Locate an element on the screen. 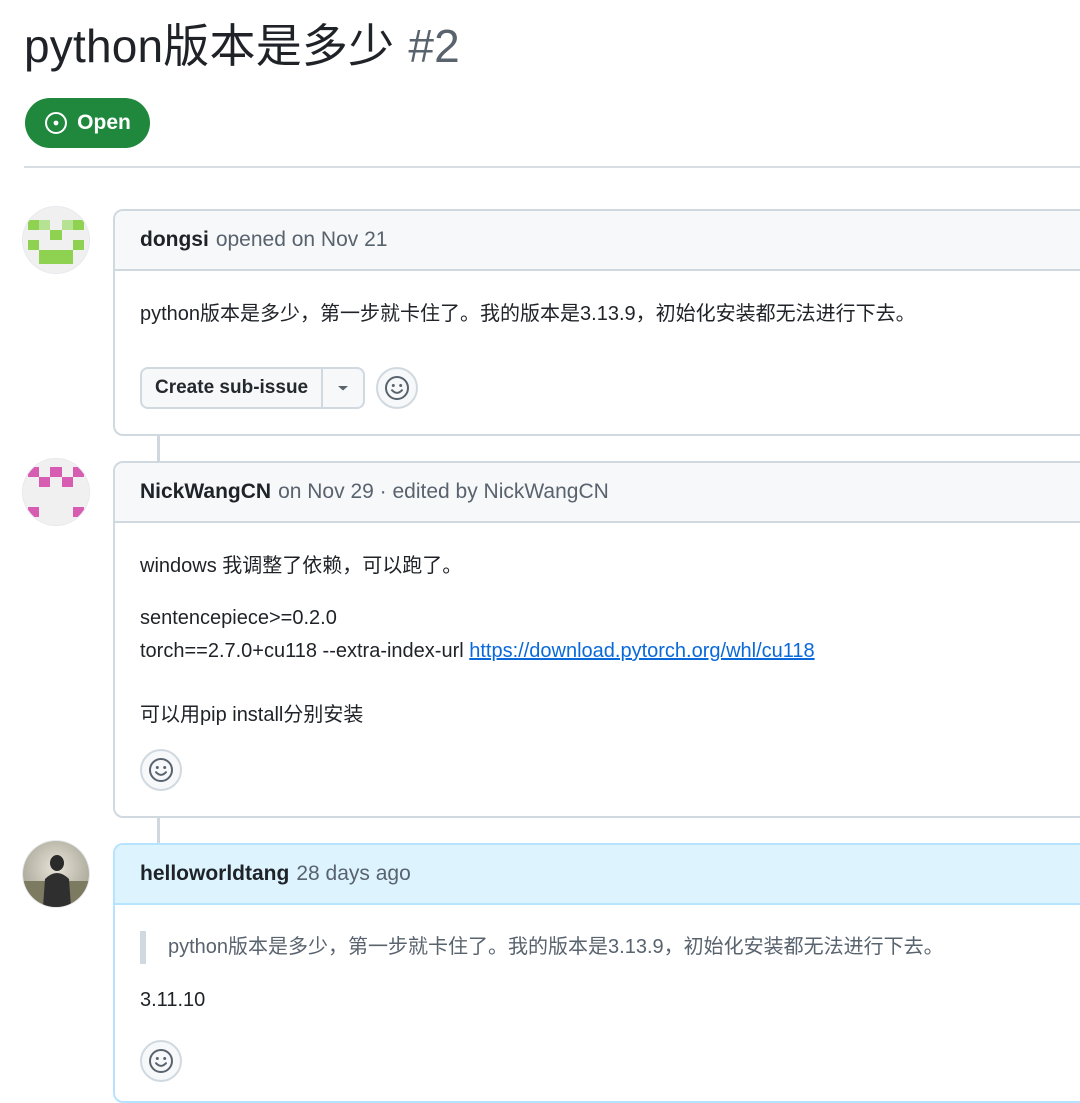 The width and height of the screenshot is (1080, 1103). identicon-pink-icon is located at coordinates (56, 492).